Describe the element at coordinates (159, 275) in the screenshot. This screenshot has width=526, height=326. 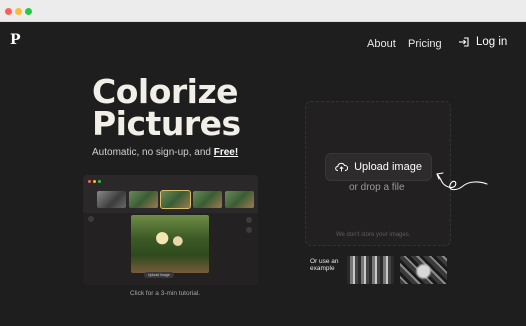
I see `preview-upload-chip: Upload Image` at that location.